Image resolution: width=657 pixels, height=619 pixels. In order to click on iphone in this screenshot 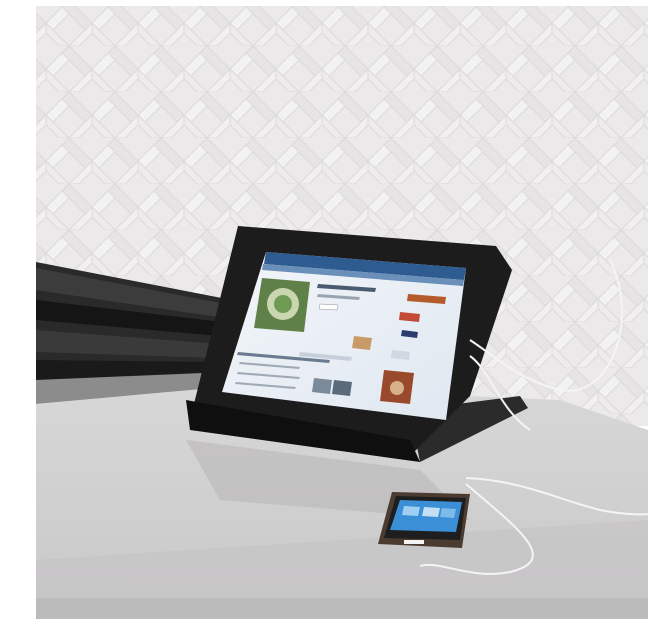, I will do `click(424, 520)`.